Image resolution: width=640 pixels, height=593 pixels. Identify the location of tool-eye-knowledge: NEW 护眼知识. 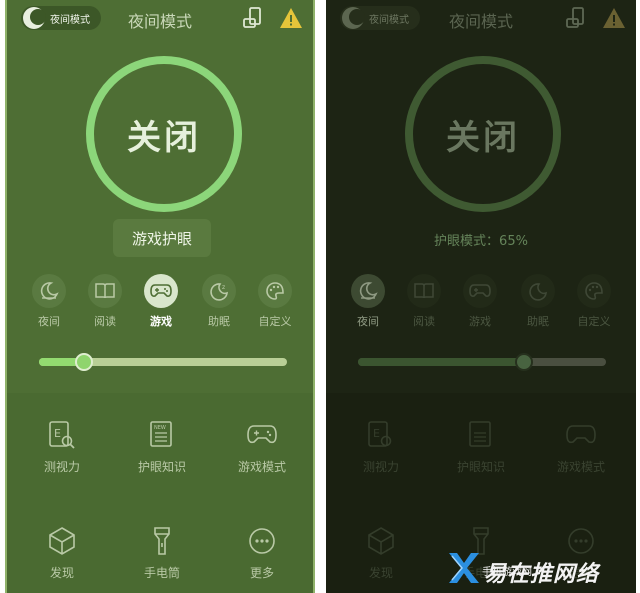
(162, 447).